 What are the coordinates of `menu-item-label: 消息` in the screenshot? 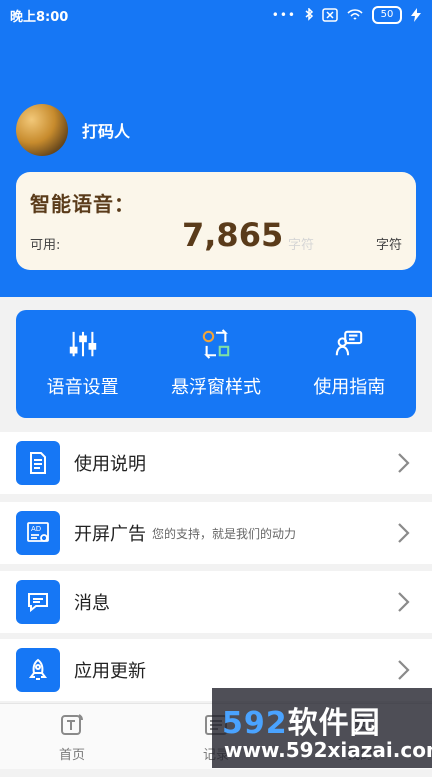 It's located at (92, 603).